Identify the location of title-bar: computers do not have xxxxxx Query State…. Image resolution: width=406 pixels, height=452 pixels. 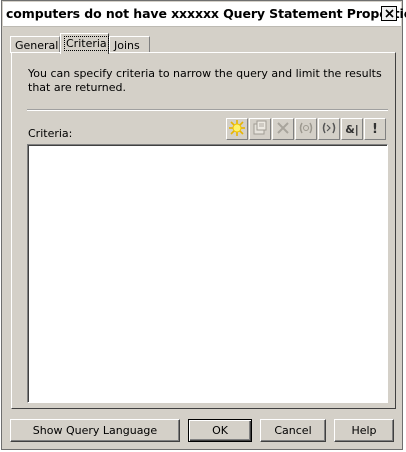
(204, 14).